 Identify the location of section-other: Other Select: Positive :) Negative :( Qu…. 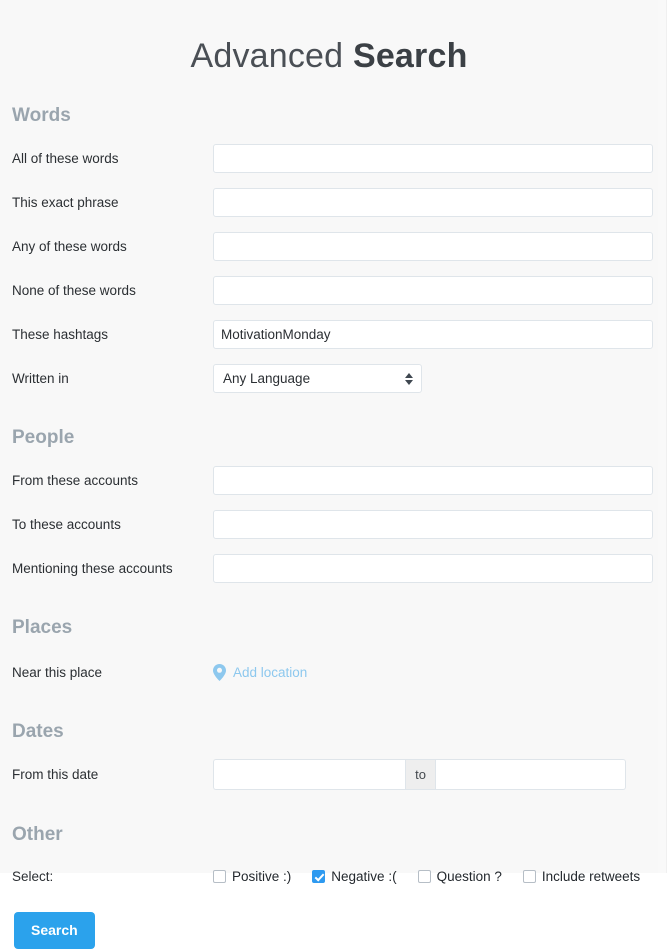
(329, 857).